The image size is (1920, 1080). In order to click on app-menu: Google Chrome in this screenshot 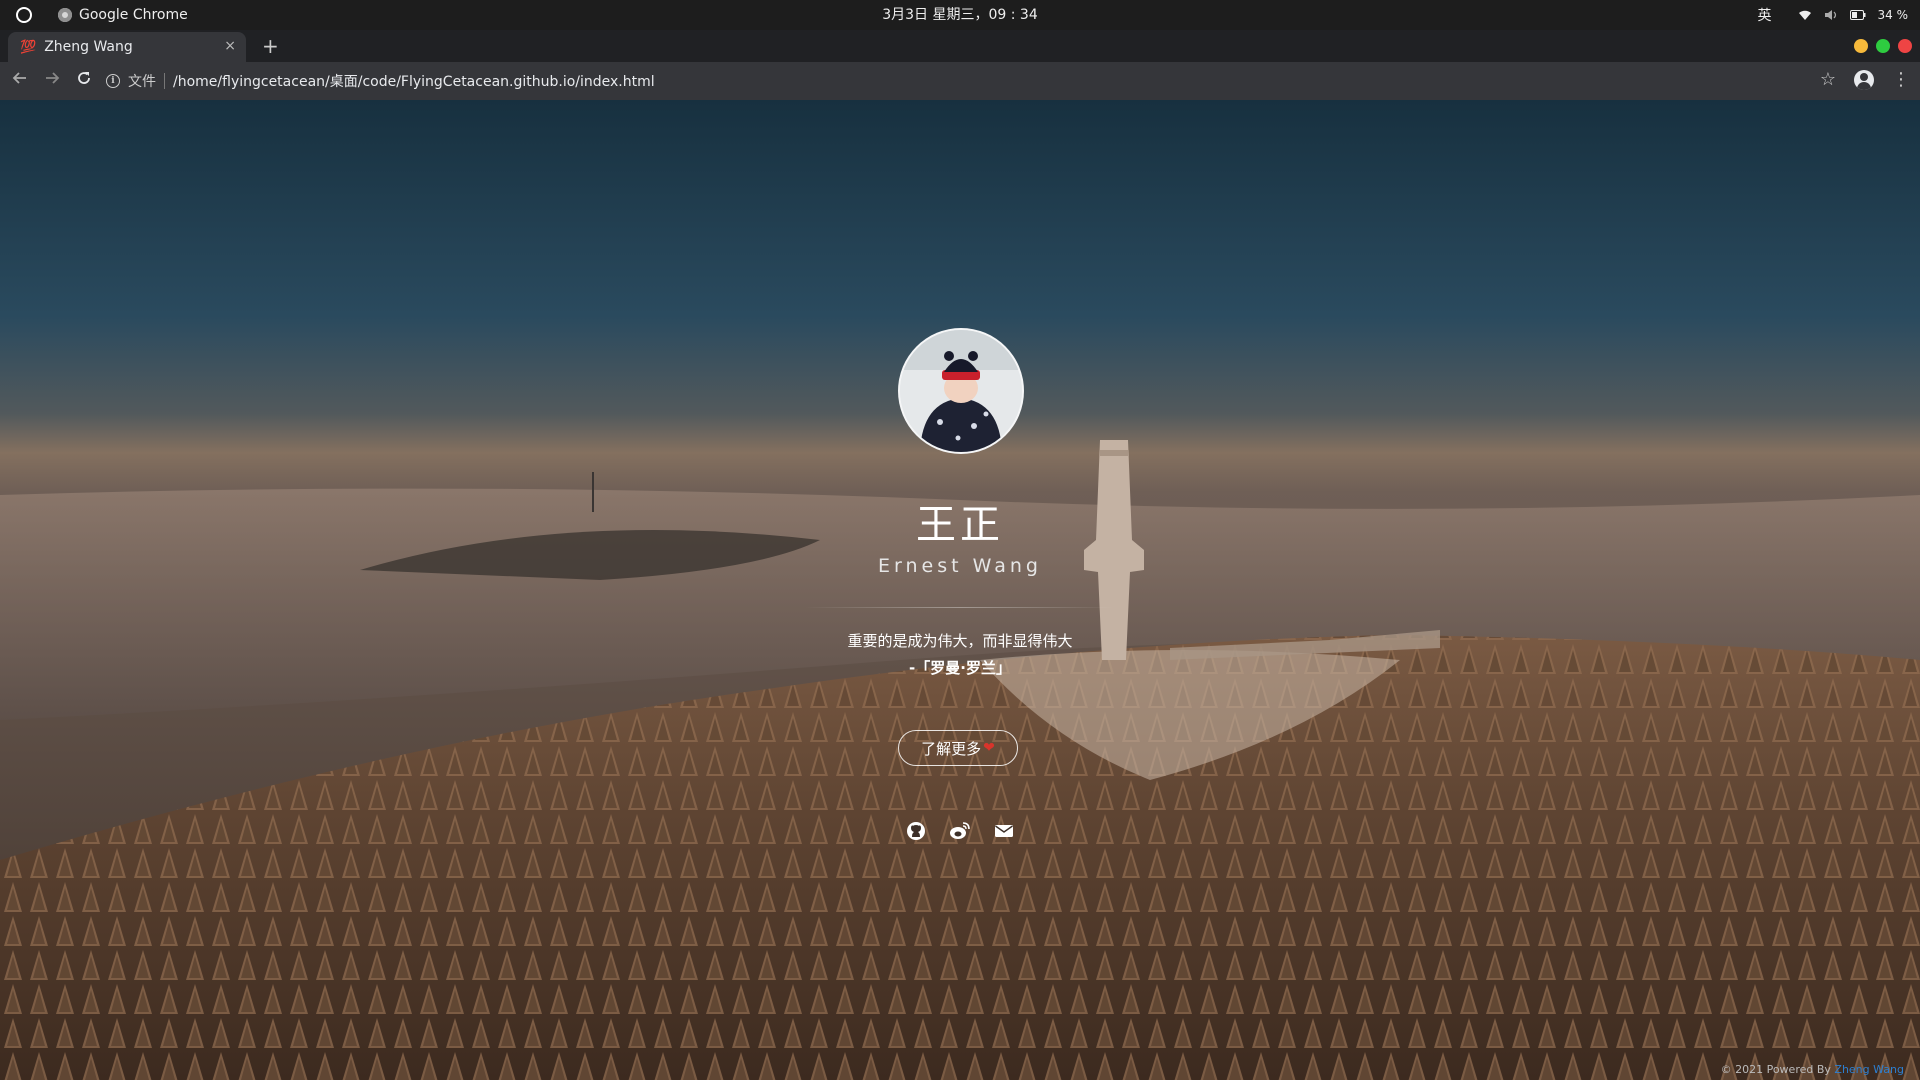, I will do `click(123, 15)`.